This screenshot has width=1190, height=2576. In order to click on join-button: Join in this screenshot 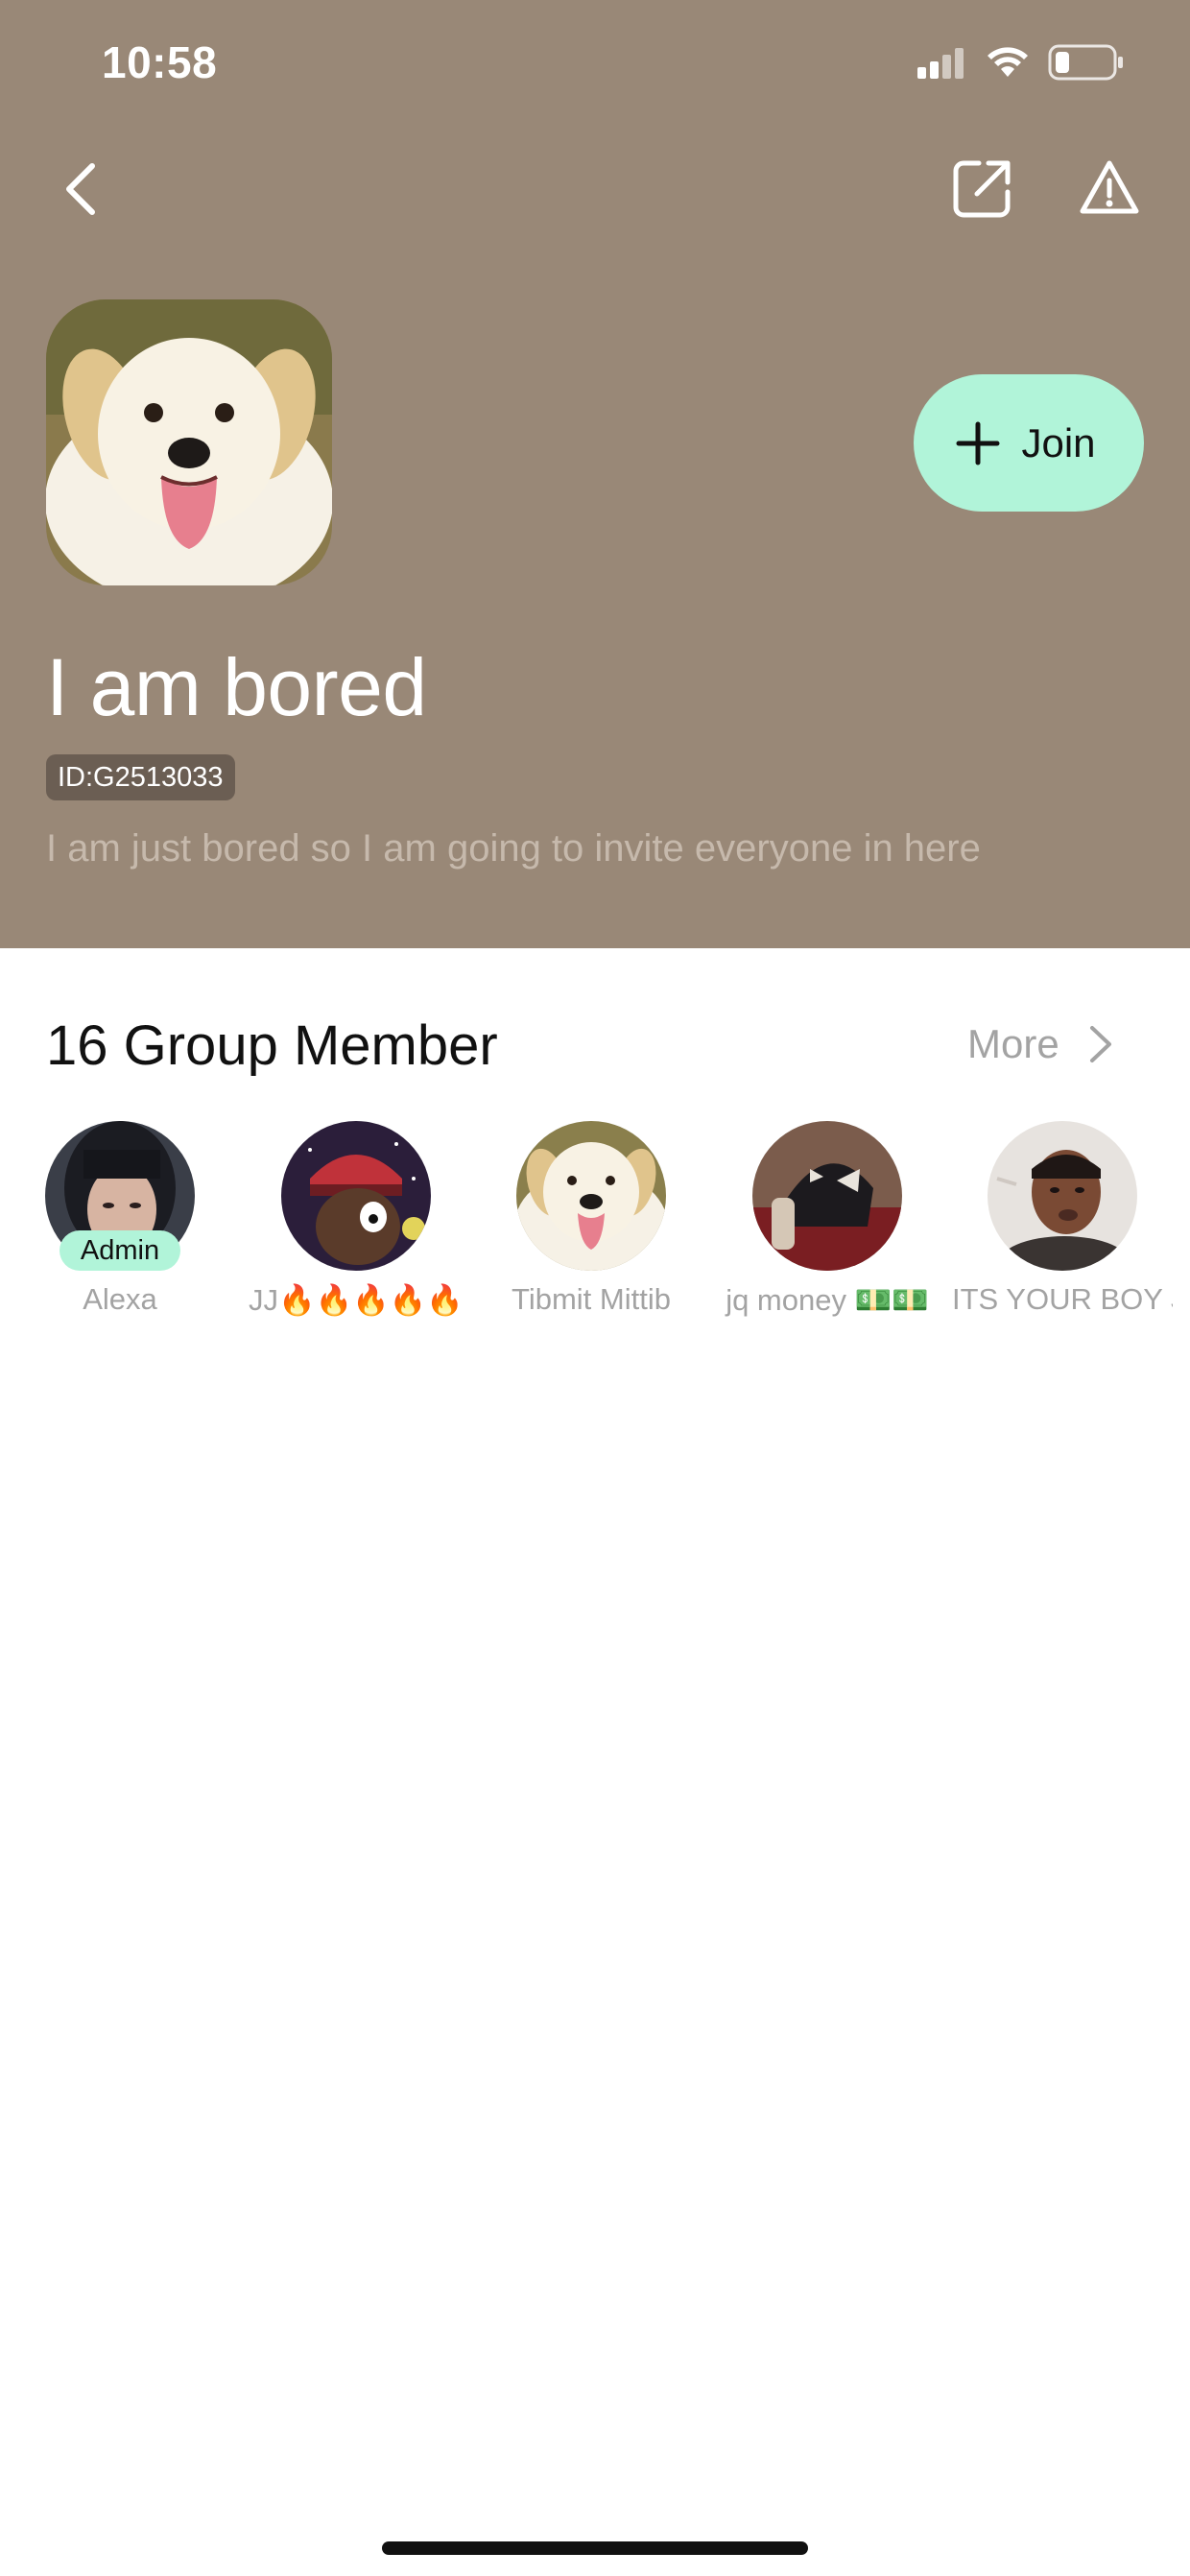, I will do `click(1029, 443)`.